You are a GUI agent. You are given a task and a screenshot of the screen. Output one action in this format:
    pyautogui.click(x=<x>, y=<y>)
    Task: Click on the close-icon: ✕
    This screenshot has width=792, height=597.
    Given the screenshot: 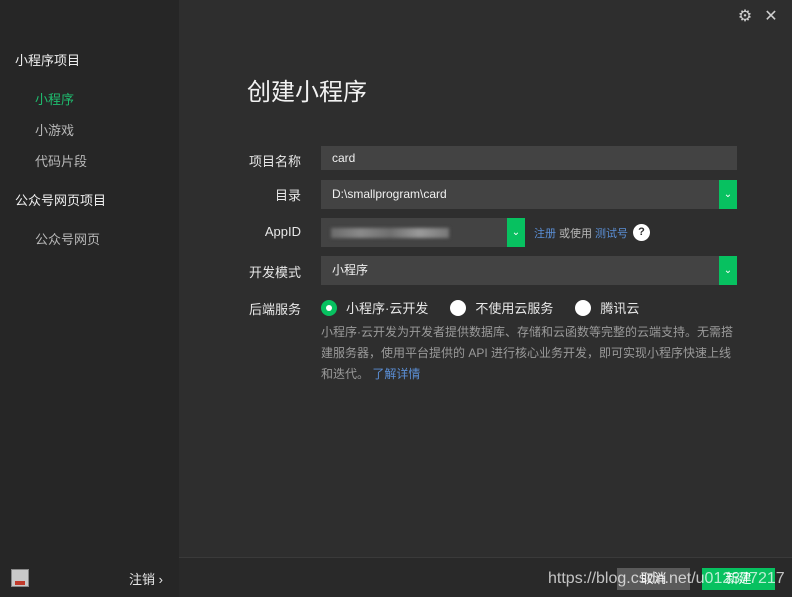 What is the action you would take?
    pyautogui.click(x=771, y=17)
    